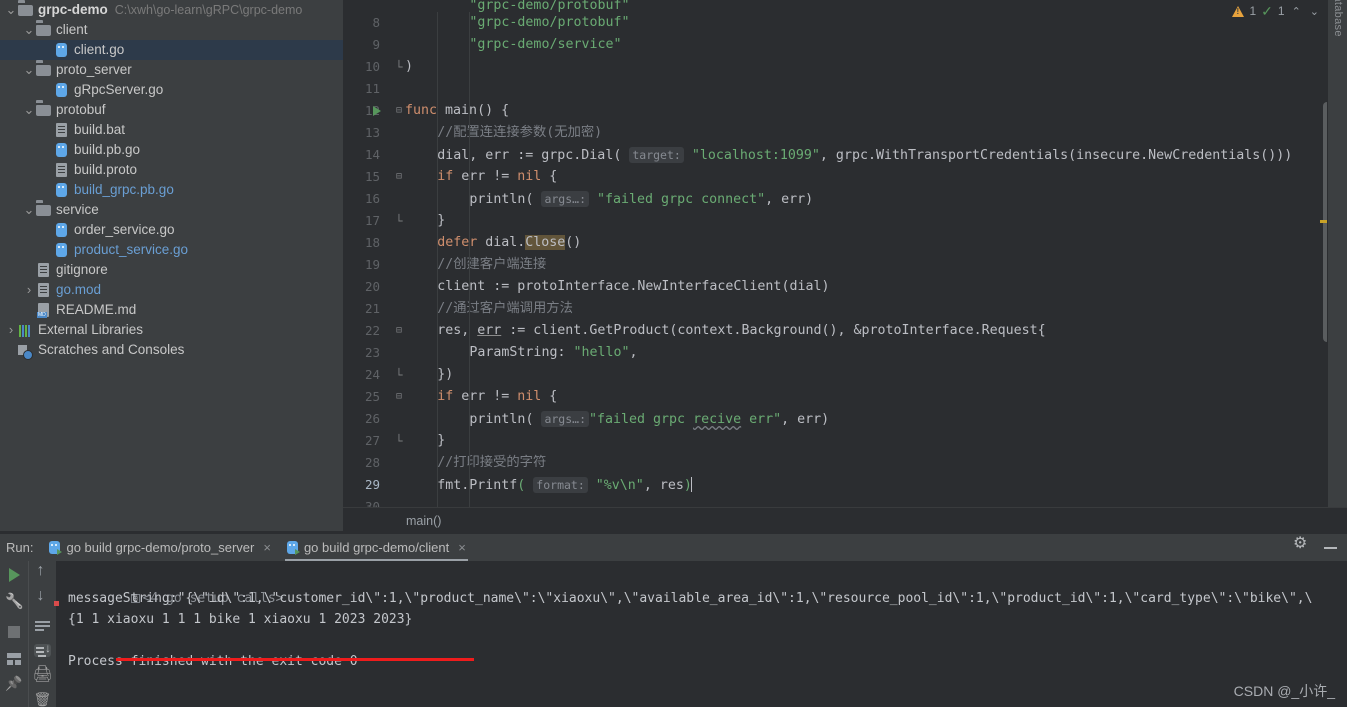  What do you see at coordinates (505, 308) in the screenshot?
I see `code-token: //通过客户端调用方法` at bounding box center [505, 308].